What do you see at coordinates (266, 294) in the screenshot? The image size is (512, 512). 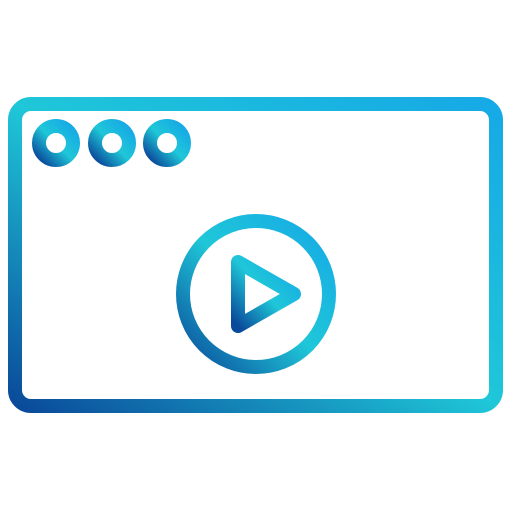 I see `play-icon` at bounding box center [266, 294].